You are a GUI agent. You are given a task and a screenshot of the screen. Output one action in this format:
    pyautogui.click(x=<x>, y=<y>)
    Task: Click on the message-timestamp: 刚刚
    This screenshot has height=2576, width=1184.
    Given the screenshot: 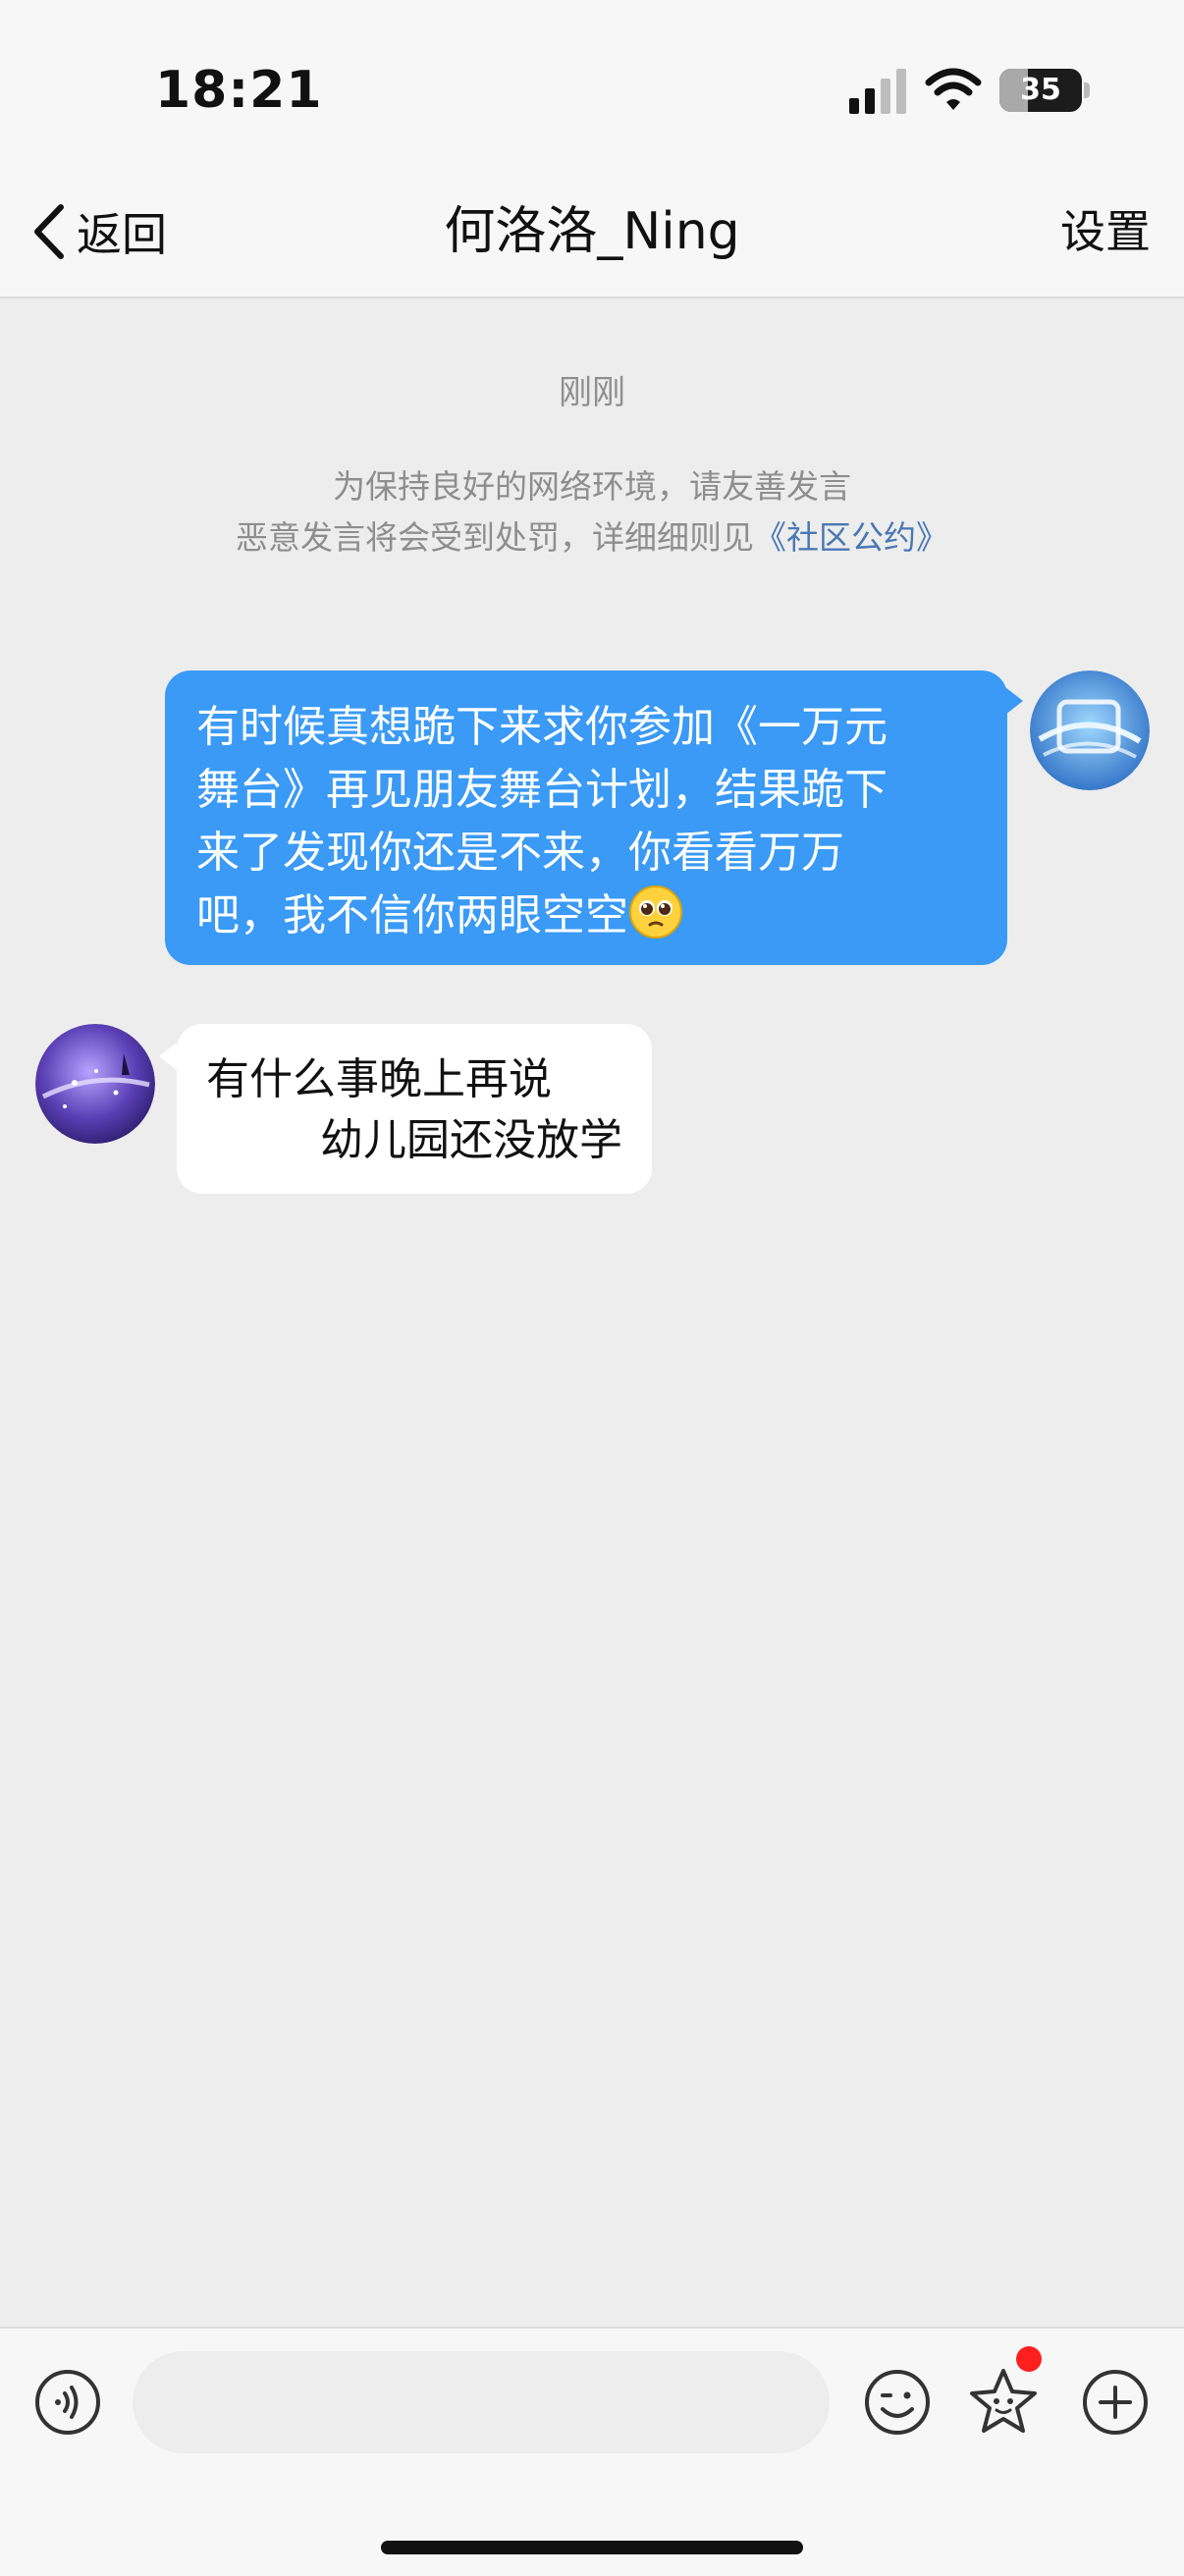 What is the action you would take?
    pyautogui.click(x=592, y=392)
    